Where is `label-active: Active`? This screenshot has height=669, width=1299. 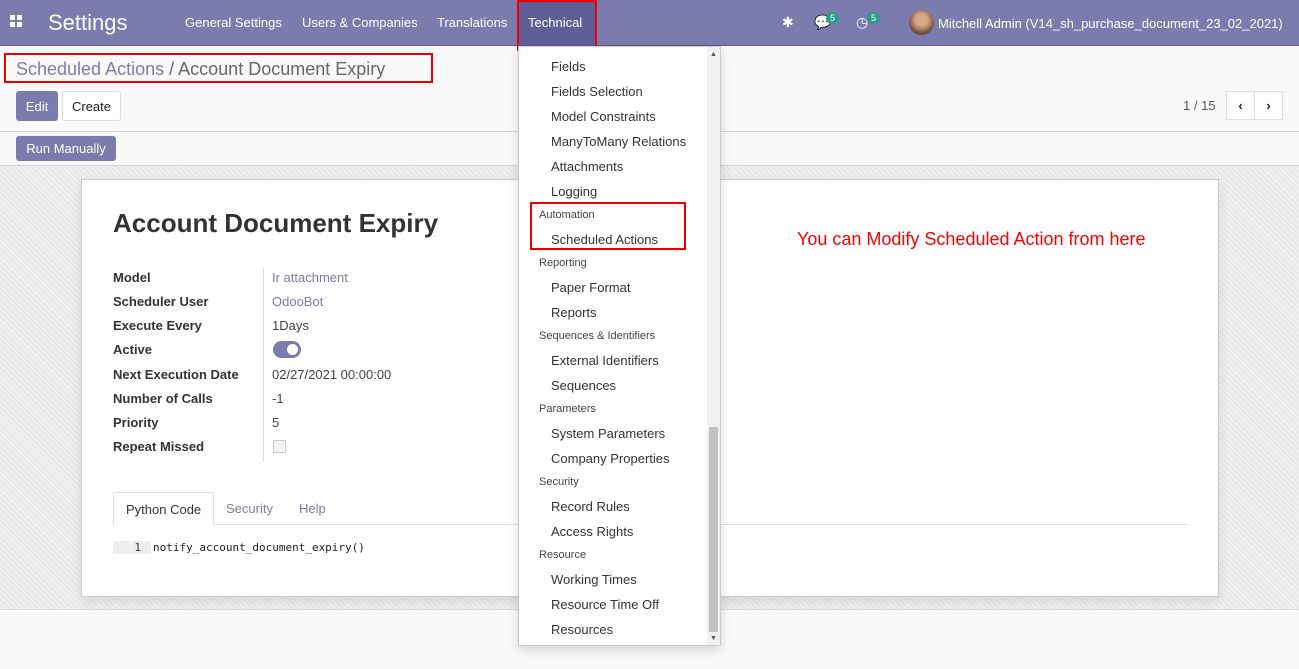
label-active: Active is located at coordinates (133, 349).